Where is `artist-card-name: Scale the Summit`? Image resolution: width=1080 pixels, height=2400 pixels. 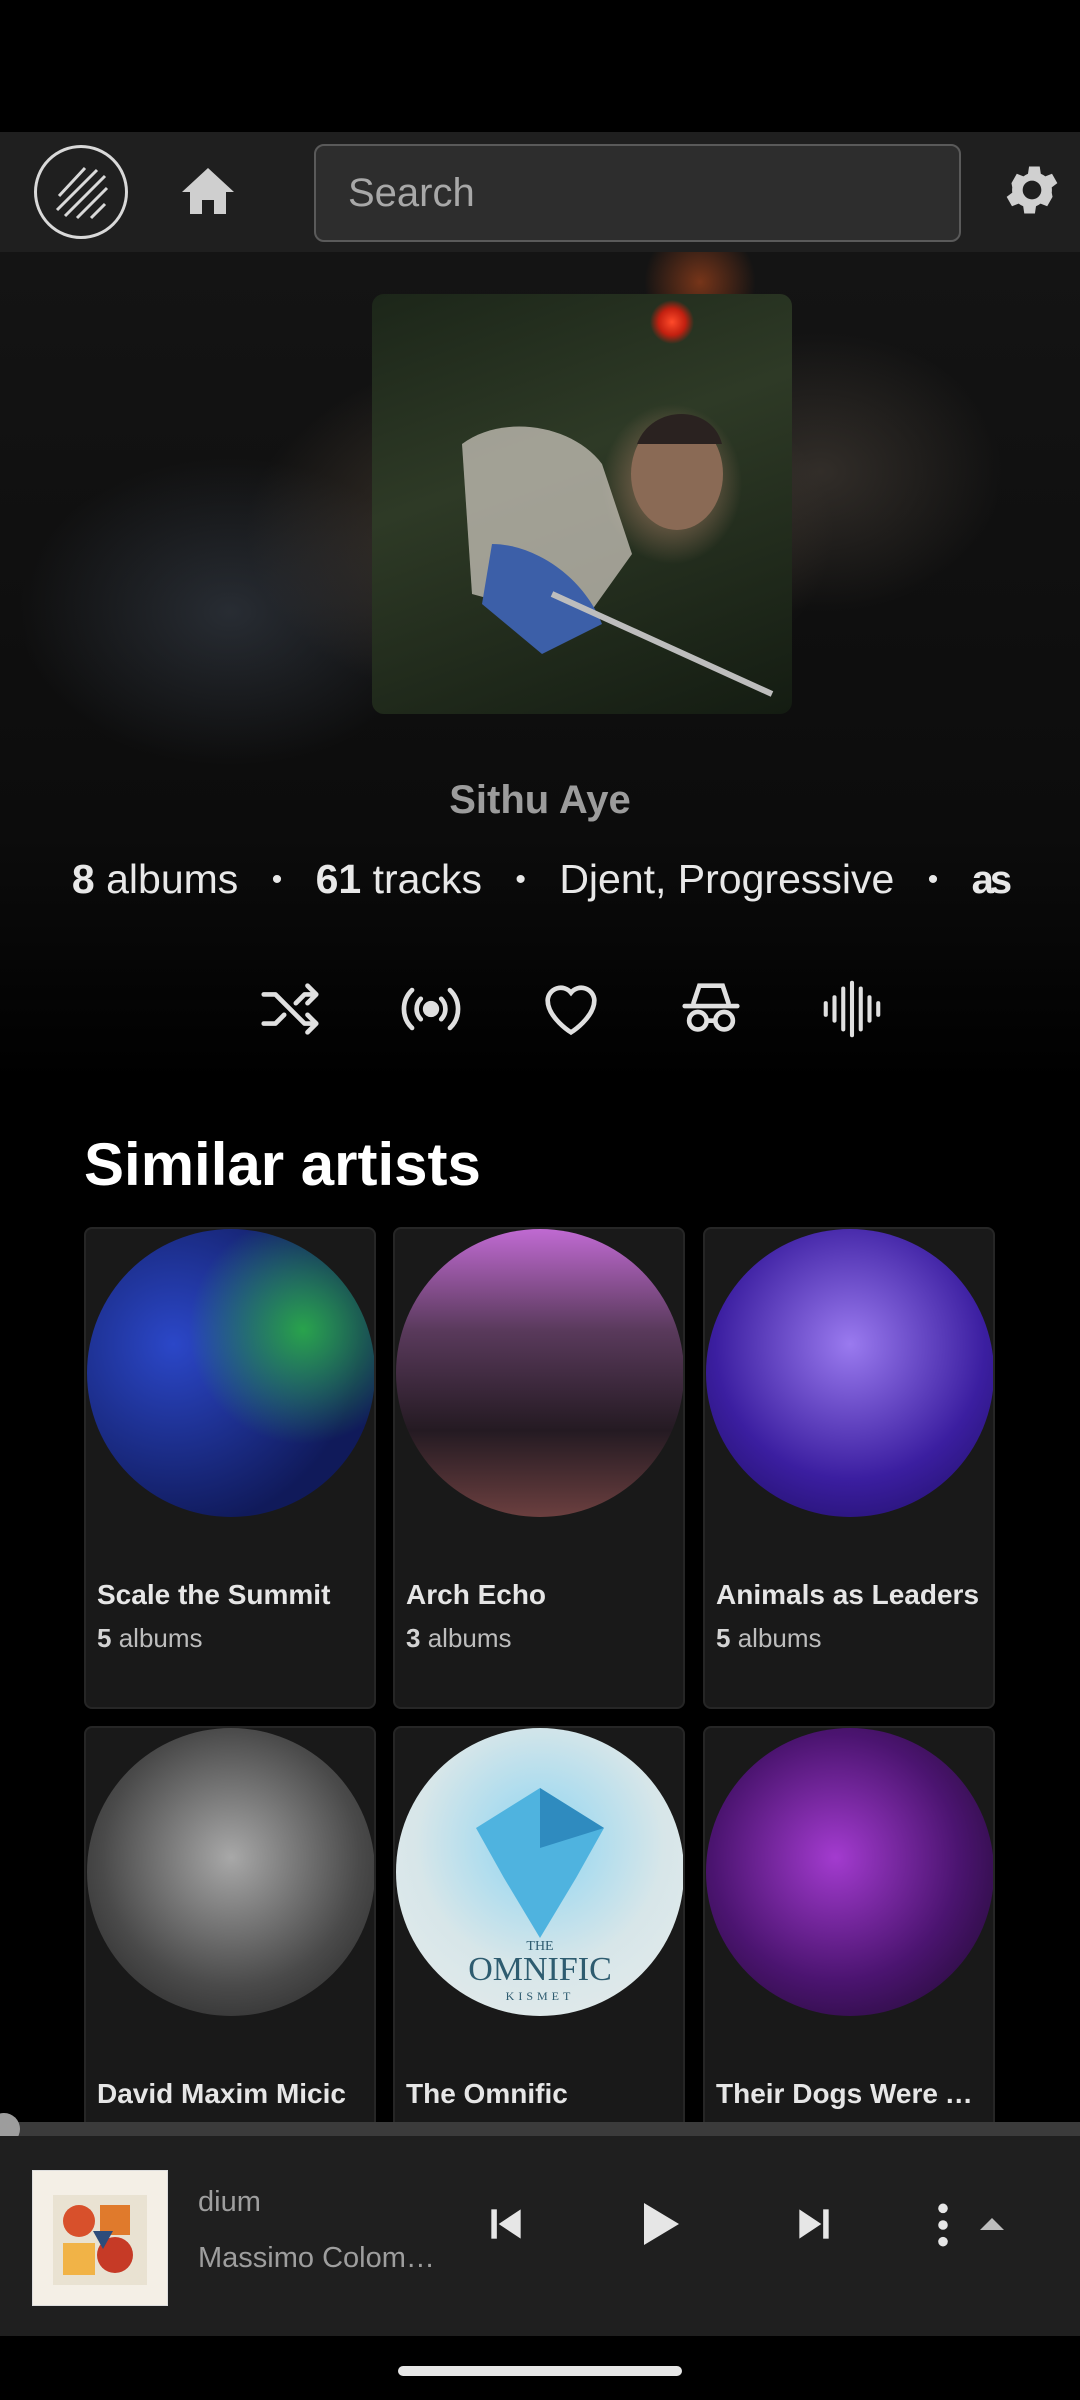 artist-card-name: Scale the Summit is located at coordinates (214, 1594).